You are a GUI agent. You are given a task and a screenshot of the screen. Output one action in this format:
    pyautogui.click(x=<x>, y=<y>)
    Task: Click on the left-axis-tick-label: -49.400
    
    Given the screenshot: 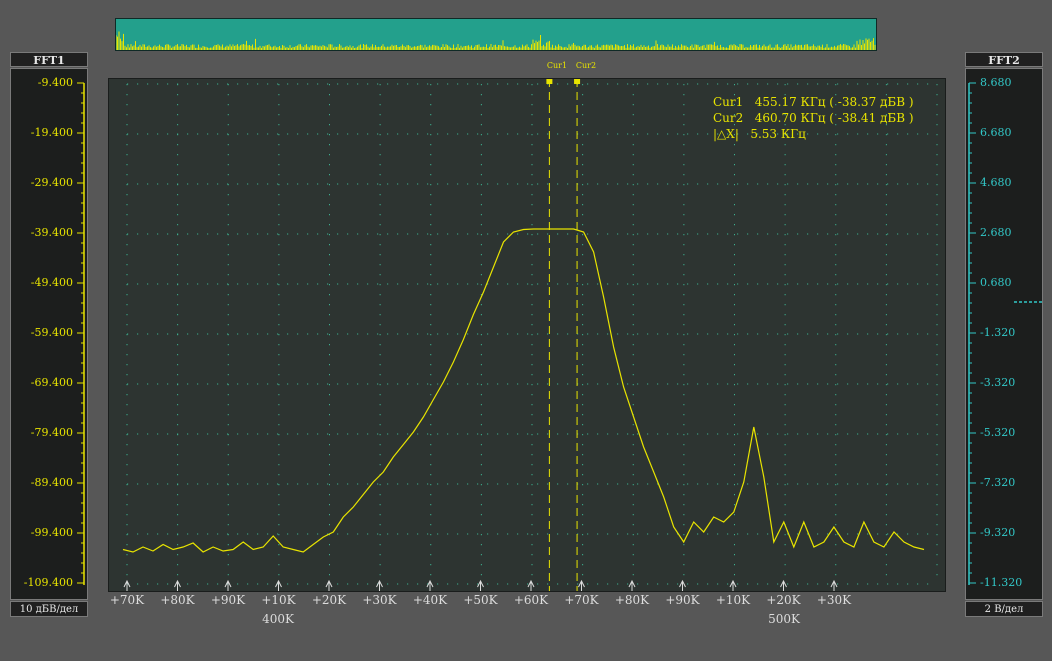 What is the action you would take?
    pyautogui.click(x=51, y=282)
    